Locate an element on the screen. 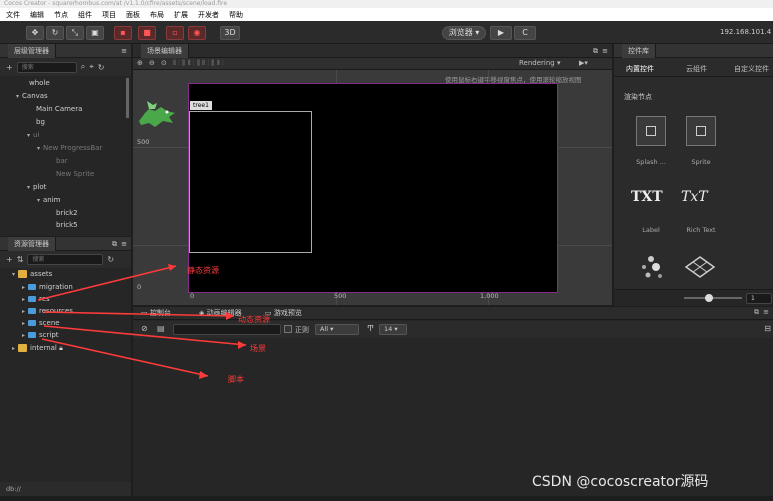 The width and height of the screenshot is (773, 501). watermark: CSDN @cocoscreator源码 is located at coordinates (620, 482).